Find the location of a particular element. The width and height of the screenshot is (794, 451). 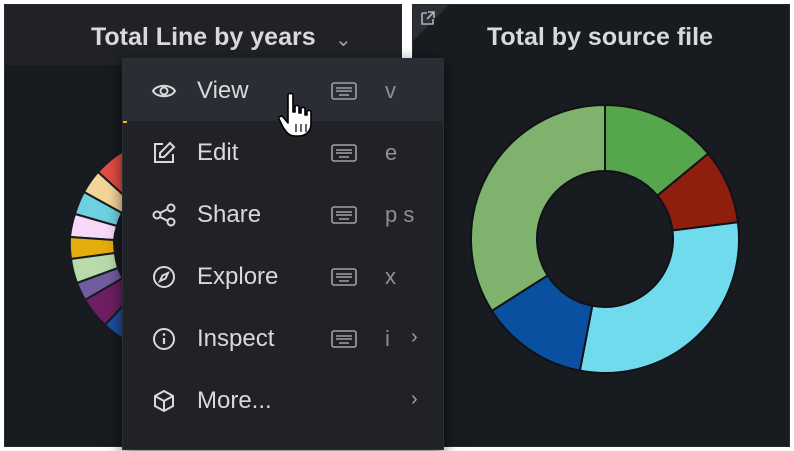

menu-item-label: Edit is located at coordinates (218, 152).